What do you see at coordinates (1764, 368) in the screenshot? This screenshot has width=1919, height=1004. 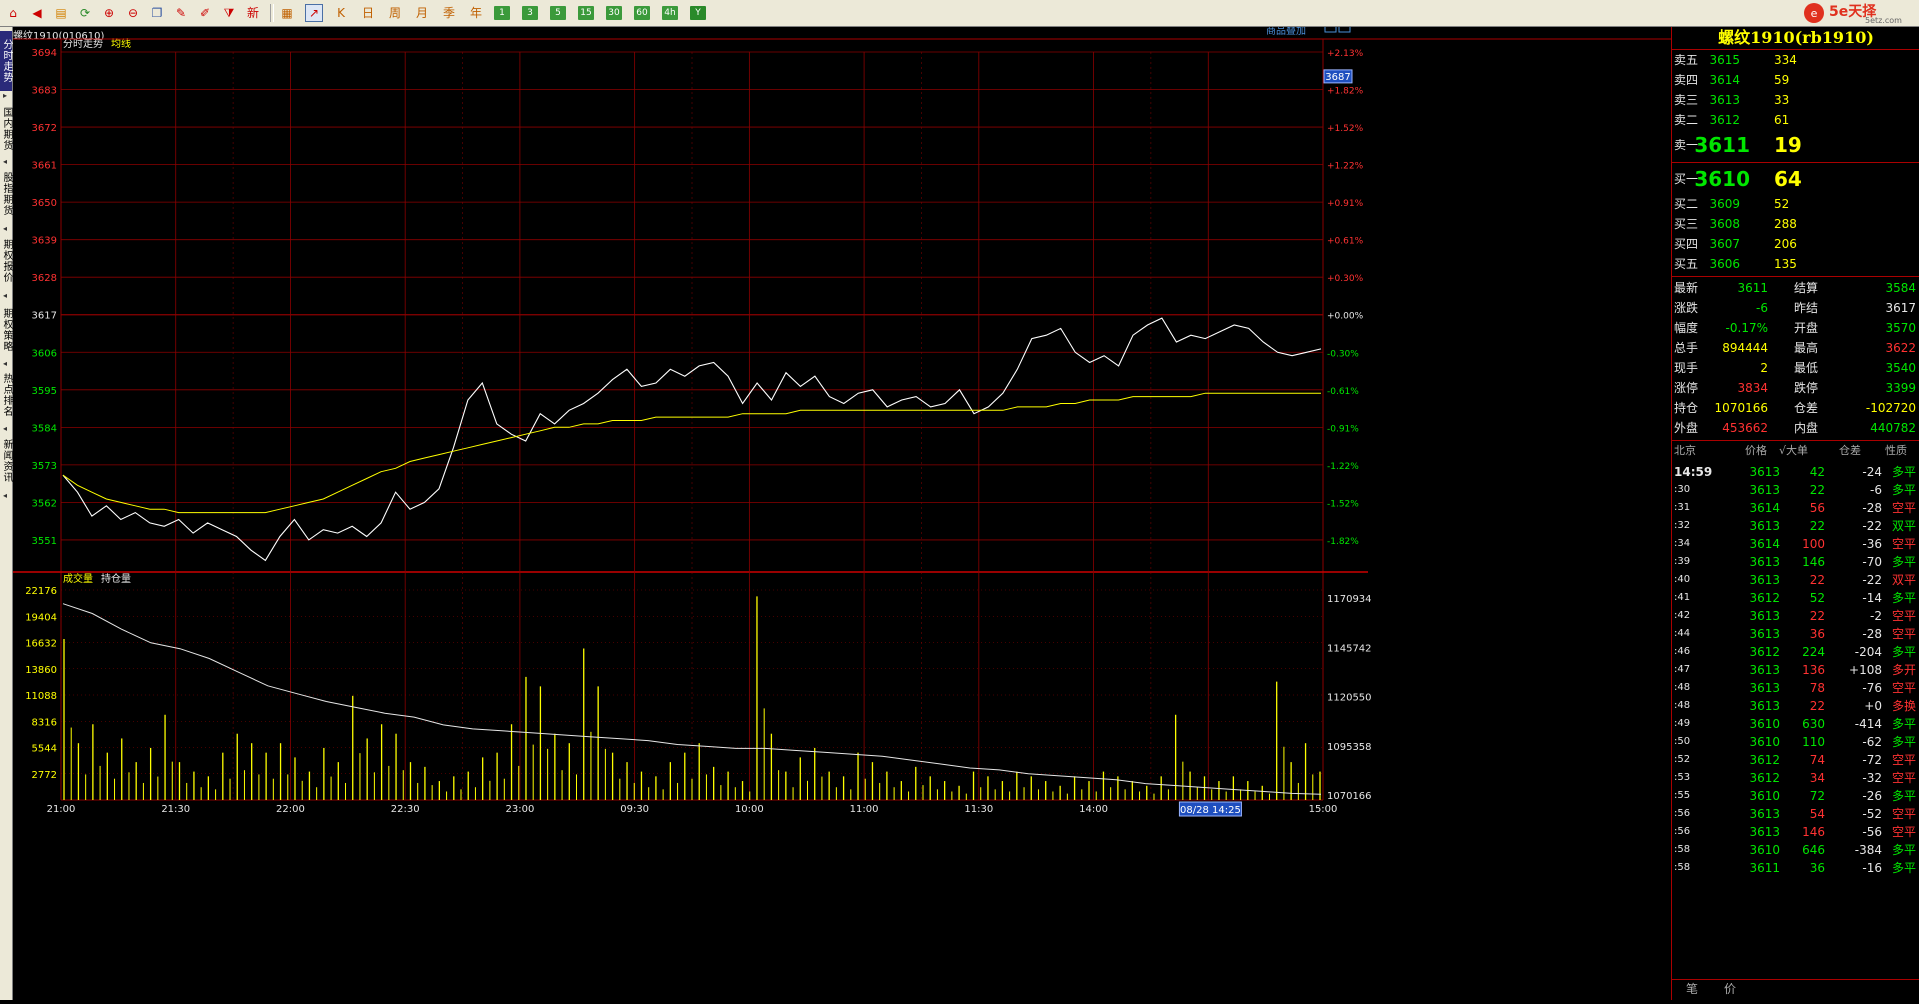 I see `stat-value: 2` at bounding box center [1764, 368].